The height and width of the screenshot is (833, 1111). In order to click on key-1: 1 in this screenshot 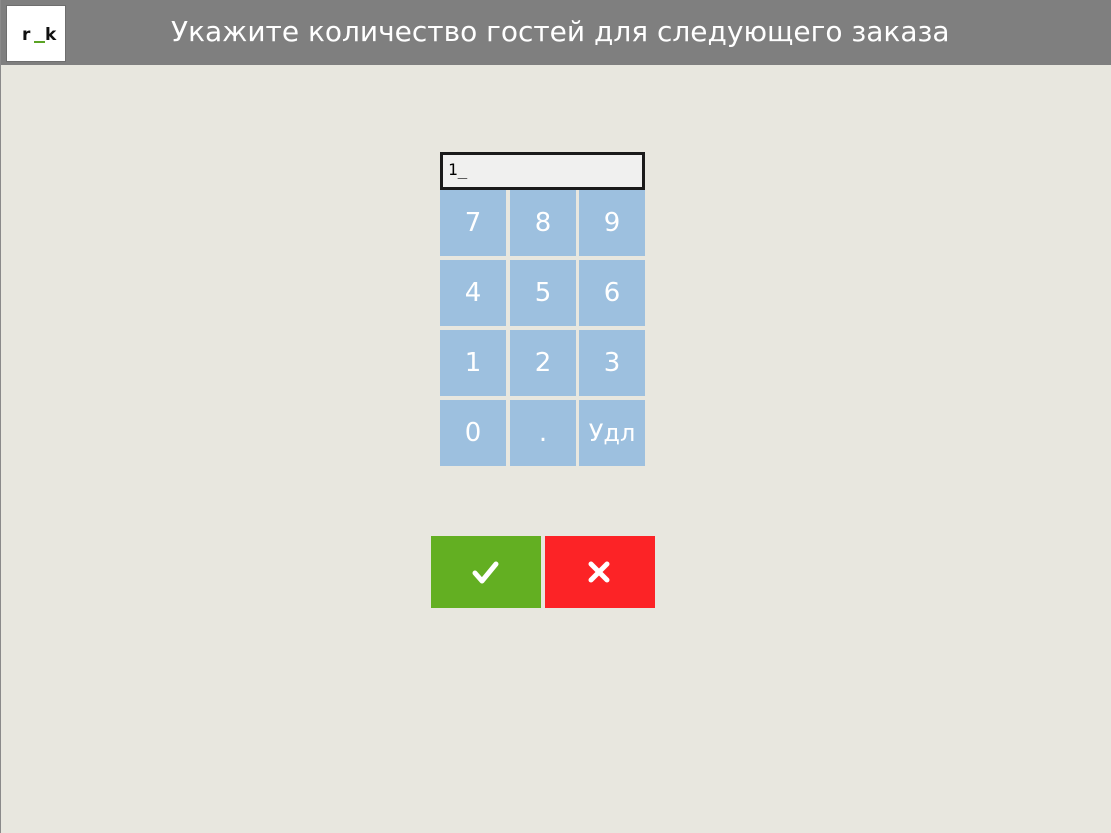, I will do `click(473, 363)`.